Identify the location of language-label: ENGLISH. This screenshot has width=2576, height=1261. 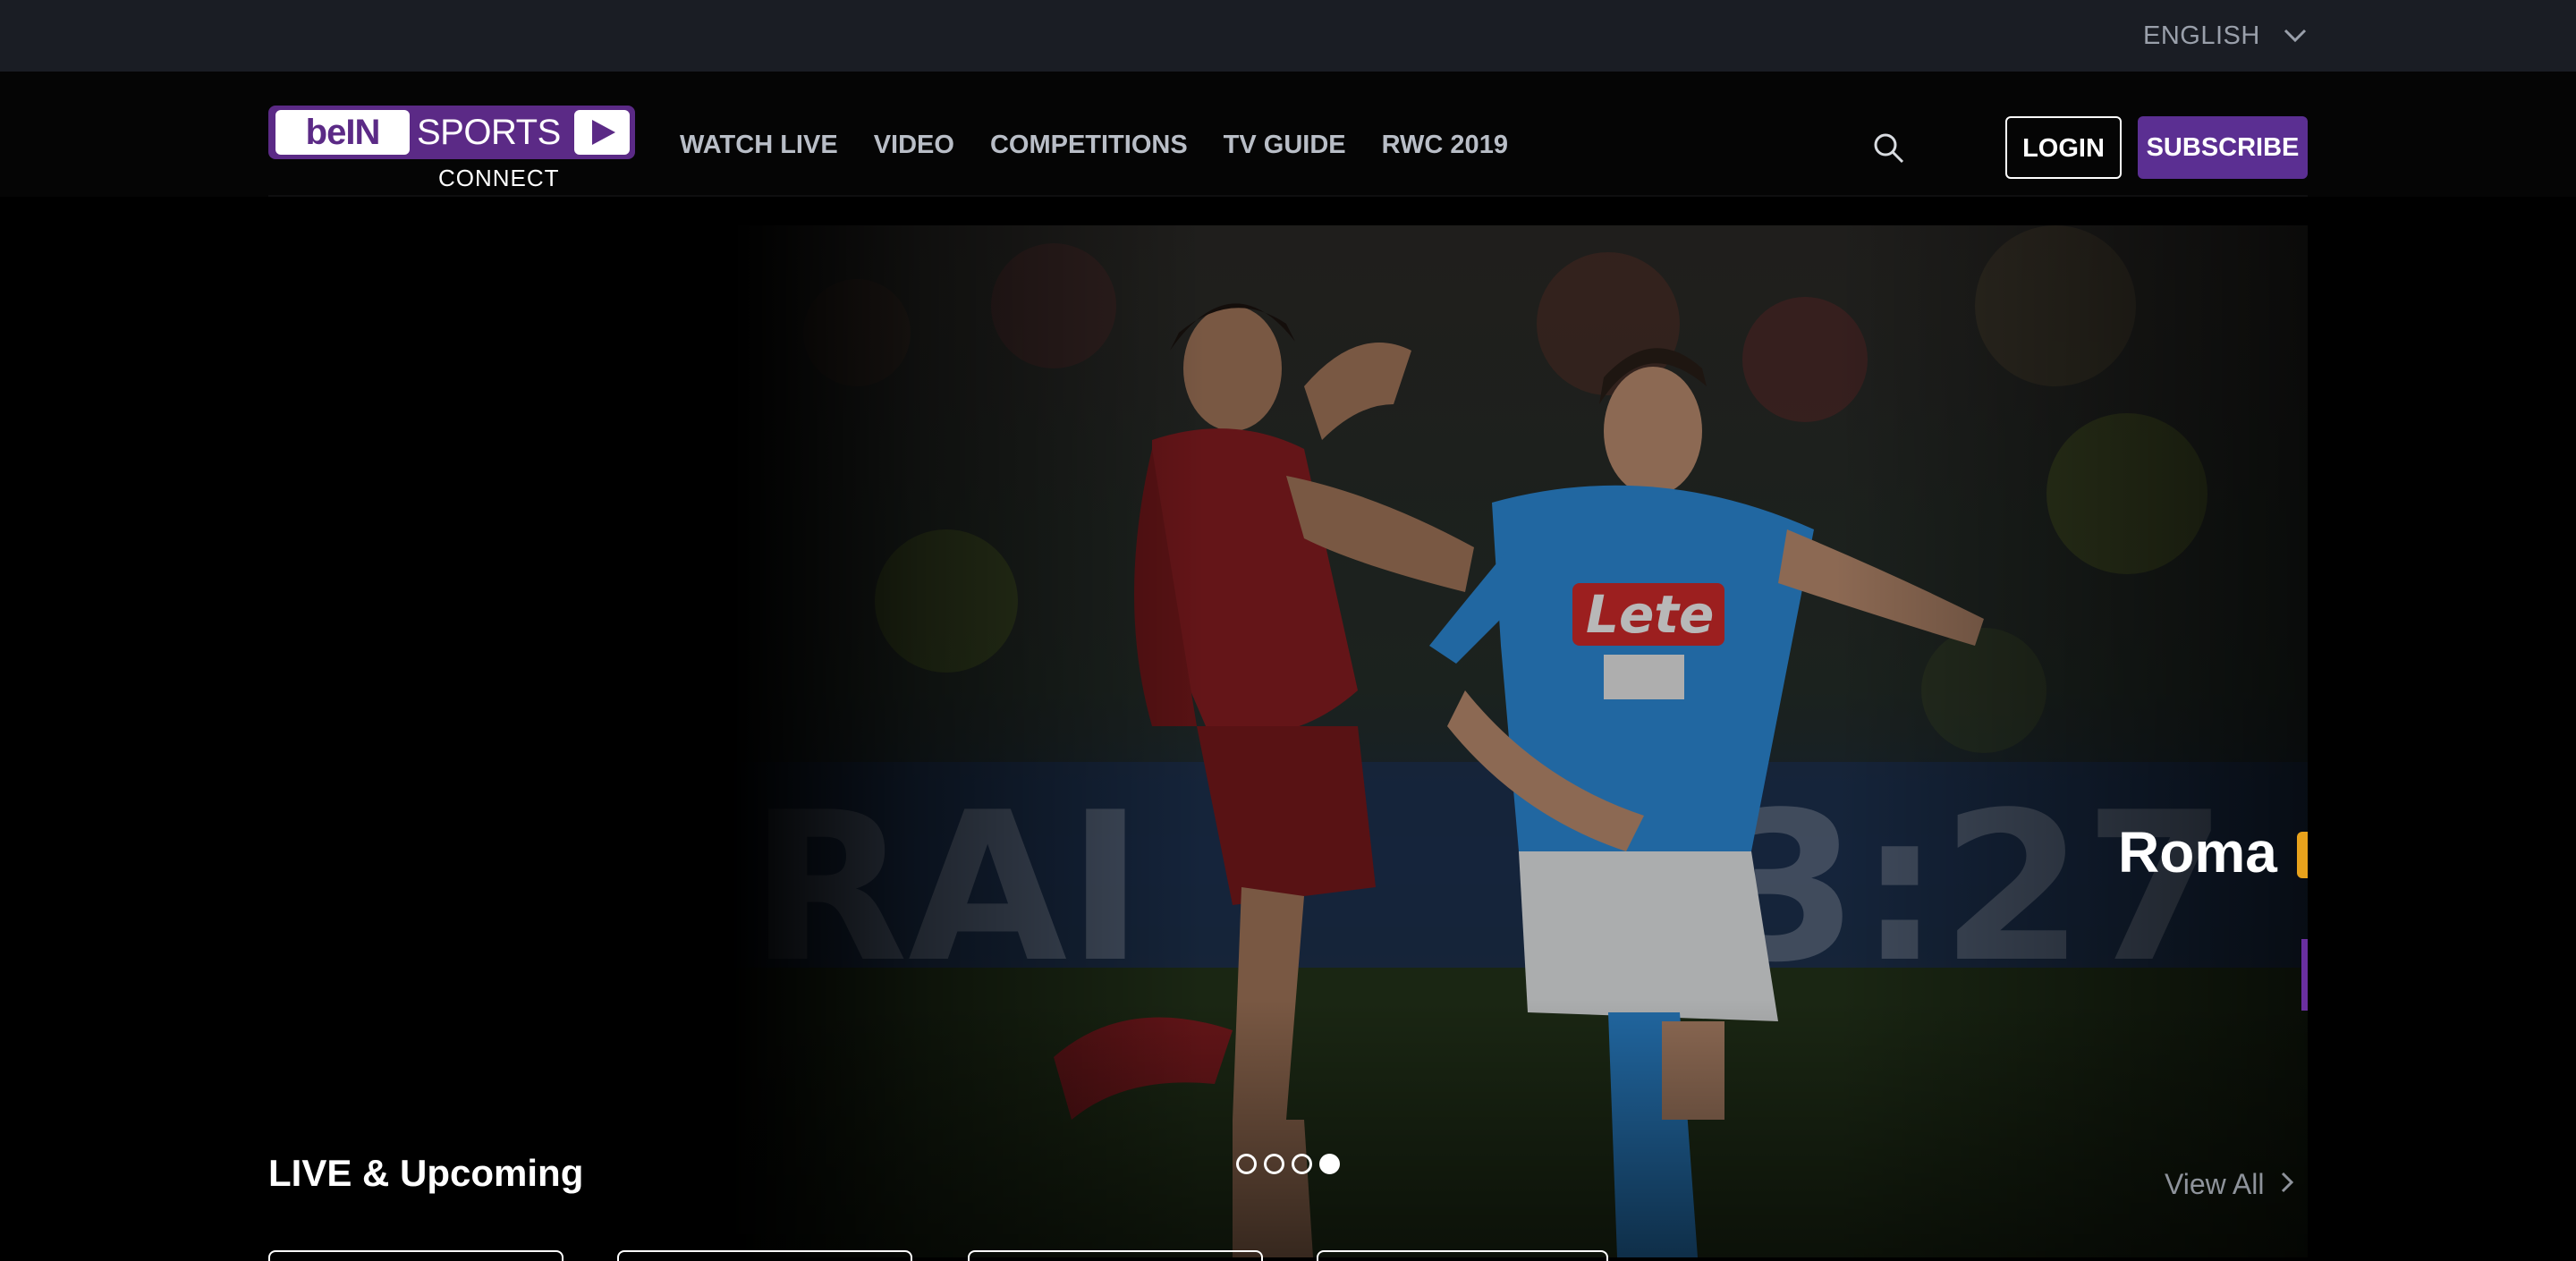
(2201, 35).